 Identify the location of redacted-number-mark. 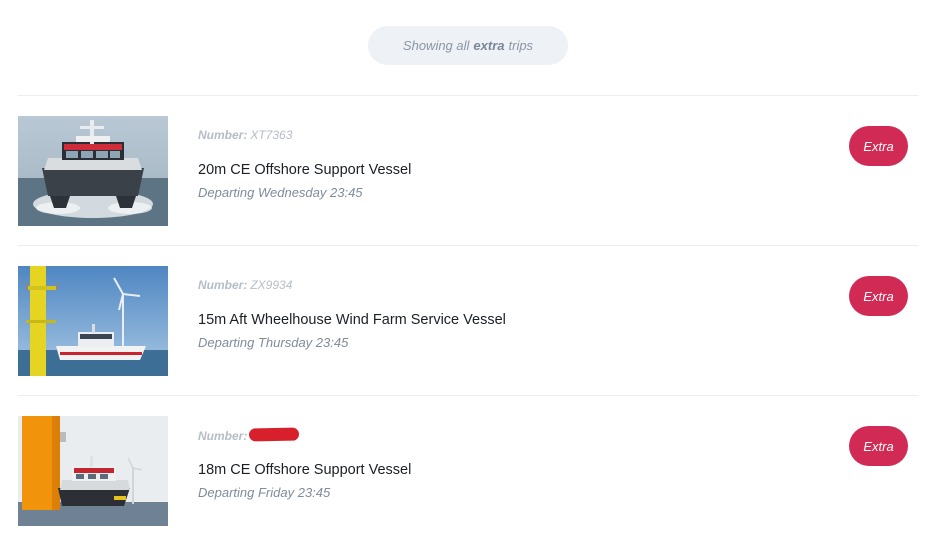
(274, 434).